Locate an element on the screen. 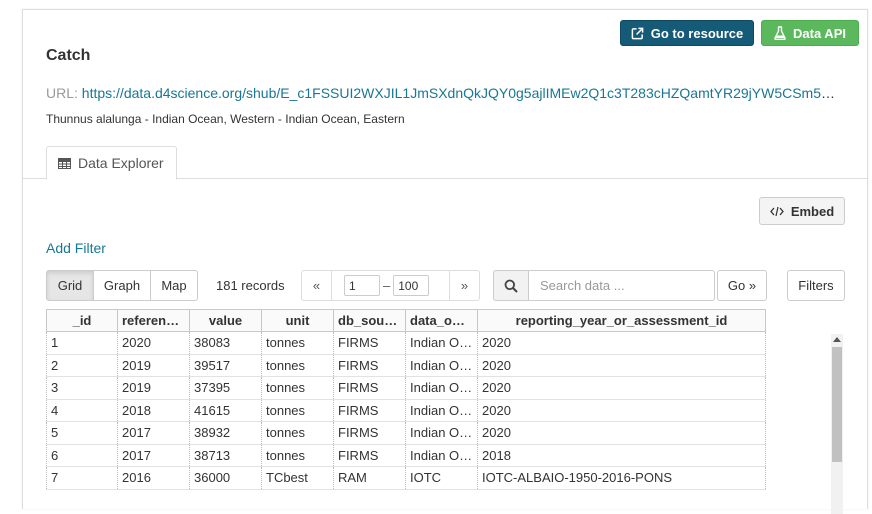 The width and height of the screenshot is (872, 514). scroll-up-arrow-icon is located at coordinates (837, 339).